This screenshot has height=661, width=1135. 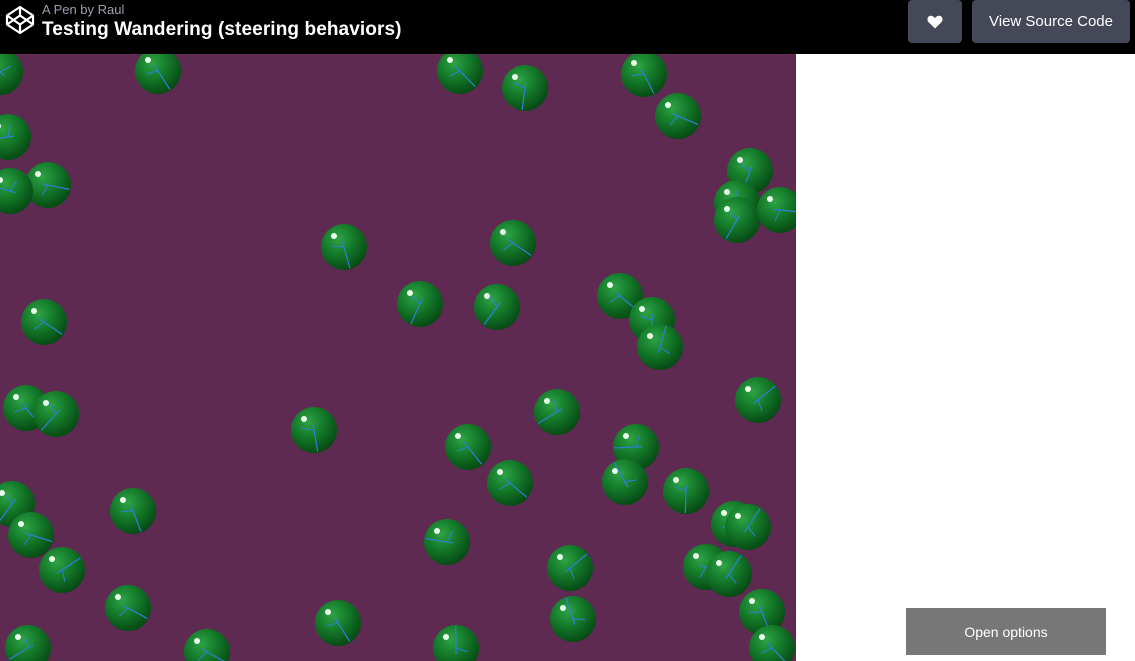 What do you see at coordinates (1051, 21) in the screenshot?
I see `view-source-button: View Source Code` at bounding box center [1051, 21].